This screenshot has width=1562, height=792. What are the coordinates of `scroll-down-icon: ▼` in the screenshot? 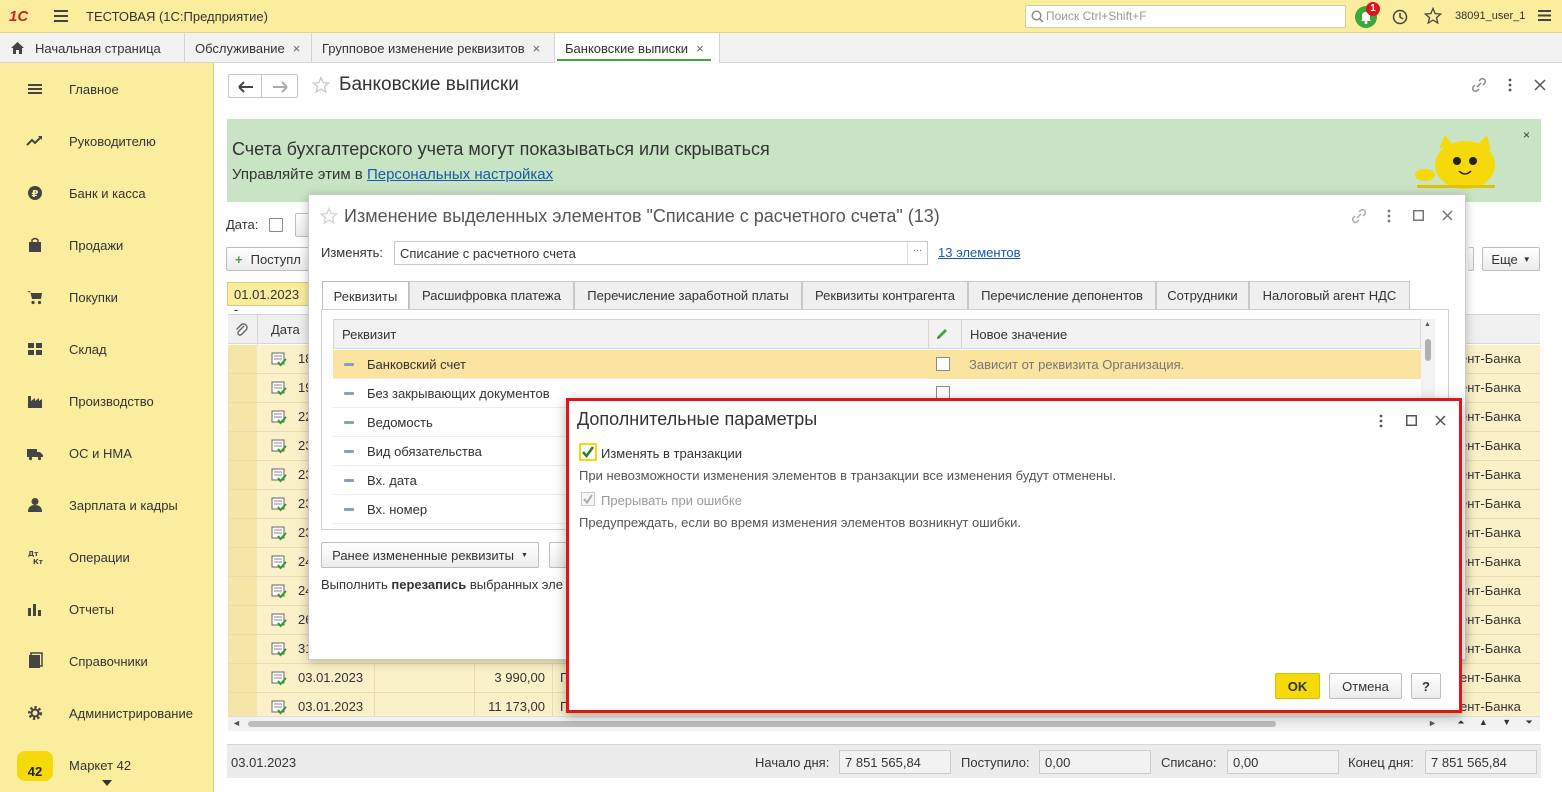 It's located at (1506, 724).